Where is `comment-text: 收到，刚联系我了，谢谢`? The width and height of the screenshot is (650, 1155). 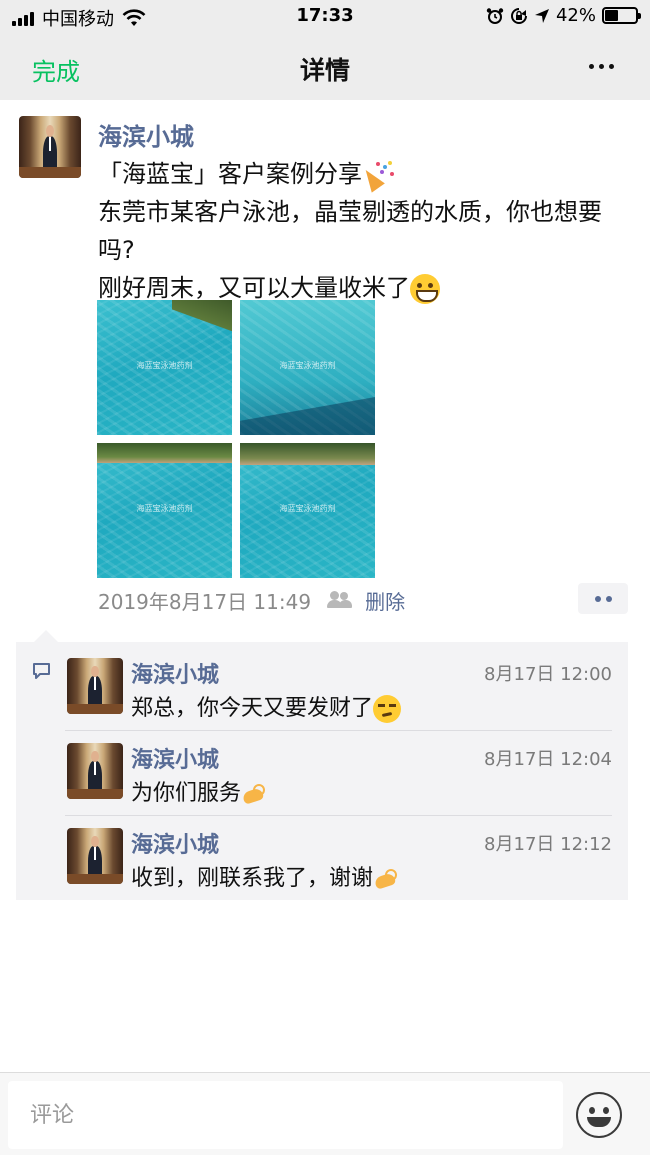
comment-text: 收到，刚联系我了，谢谢 is located at coordinates (265, 876).